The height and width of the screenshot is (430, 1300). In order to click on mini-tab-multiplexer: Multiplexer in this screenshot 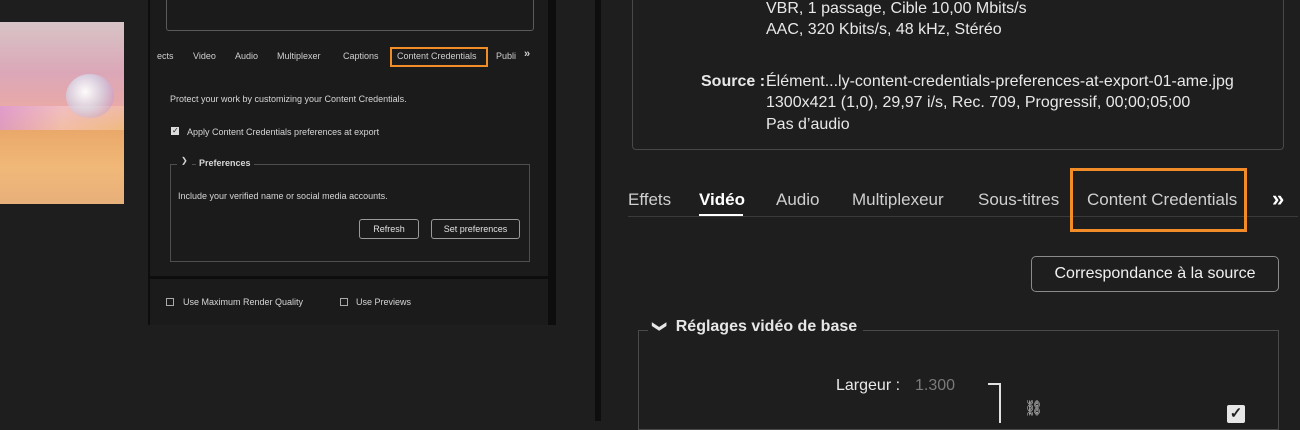, I will do `click(299, 56)`.